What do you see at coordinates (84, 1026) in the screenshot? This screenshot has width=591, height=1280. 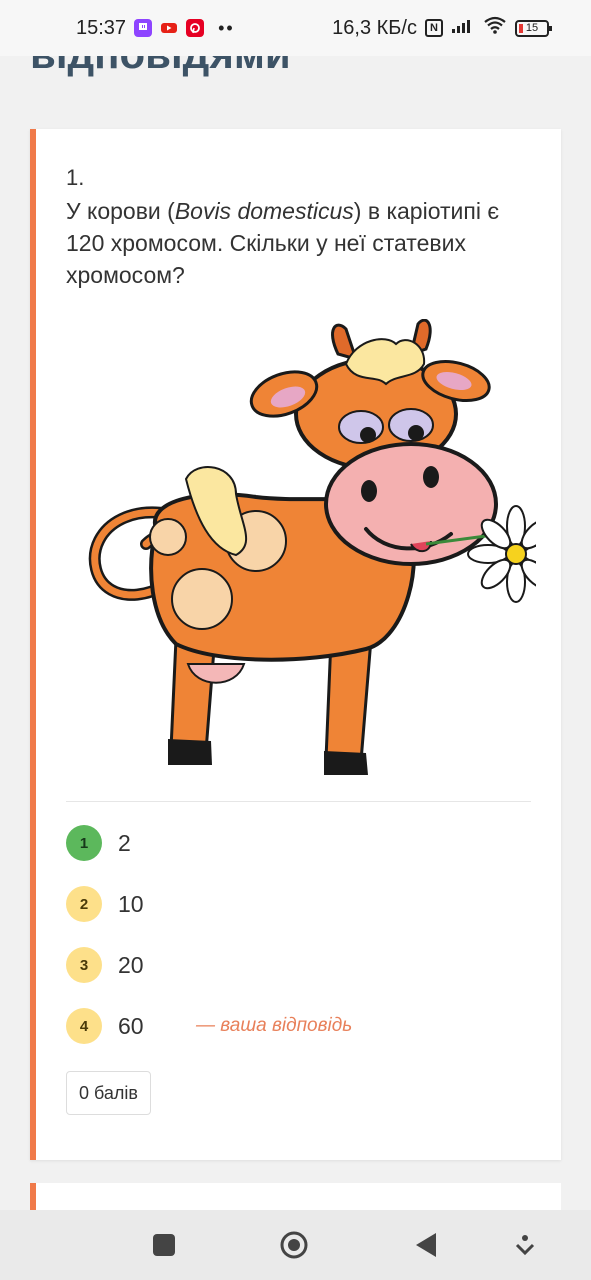 I see `option-badge: 4` at bounding box center [84, 1026].